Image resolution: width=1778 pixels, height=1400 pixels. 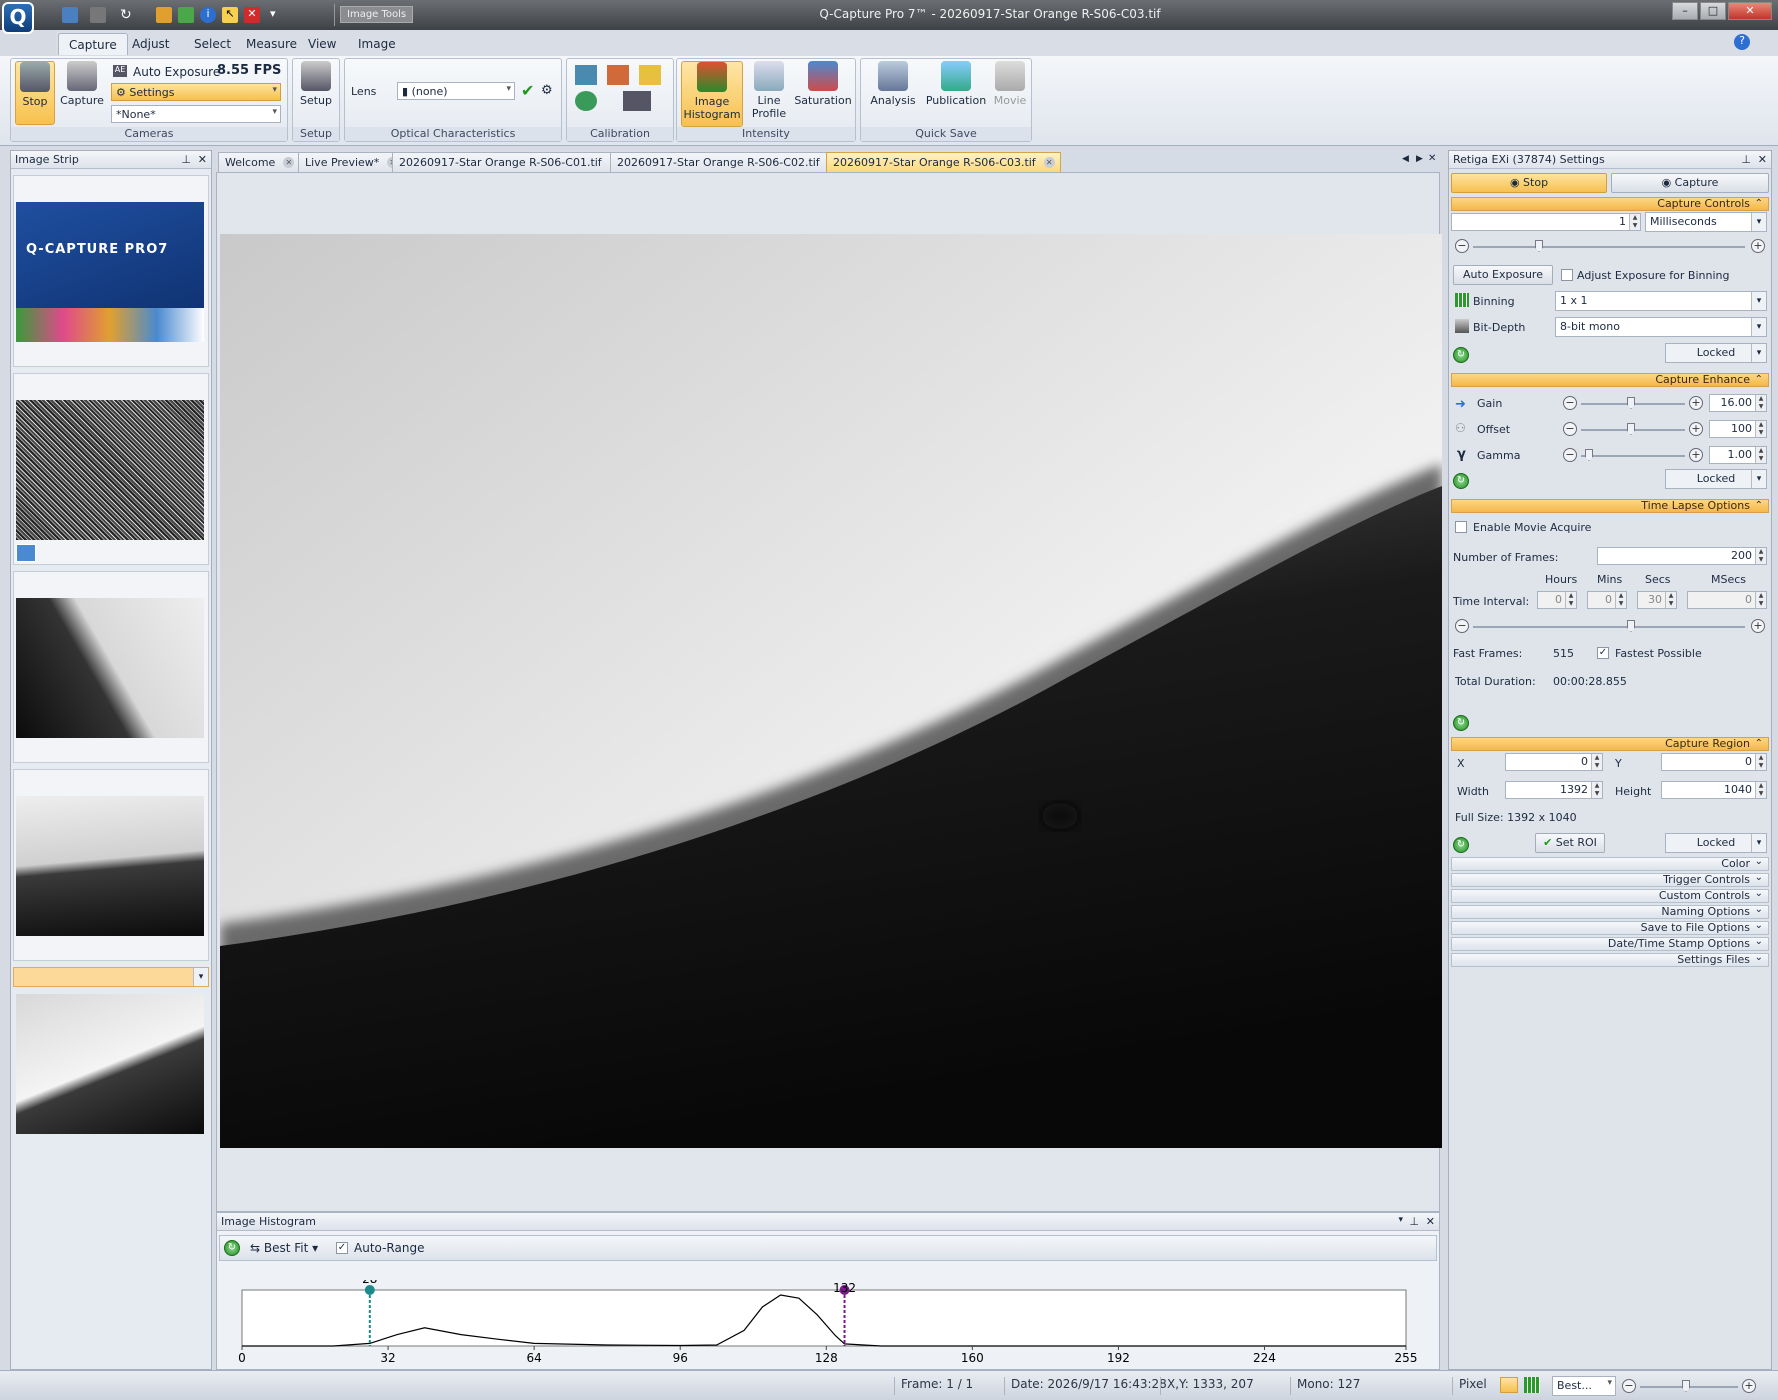 What do you see at coordinates (956, 94) in the screenshot?
I see `publication-button: Publication` at bounding box center [956, 94].